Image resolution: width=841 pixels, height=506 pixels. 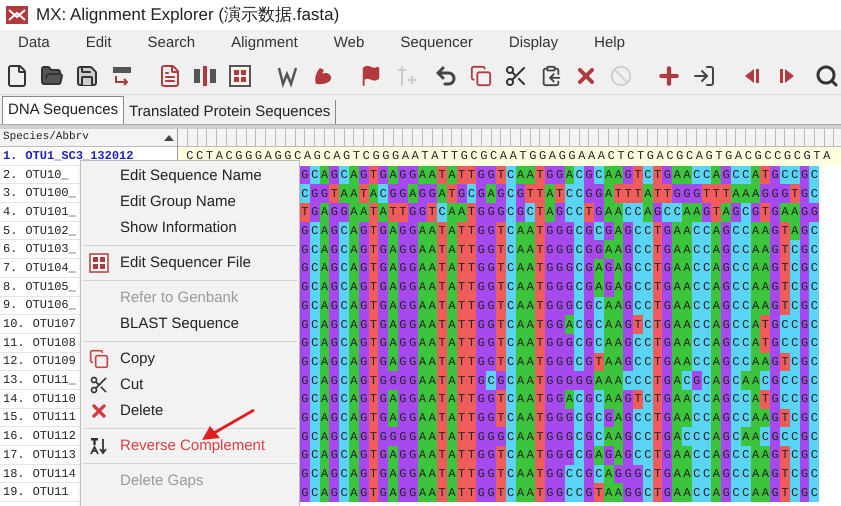 I want to click on menu-item: Help, so click(x=609, y=43).